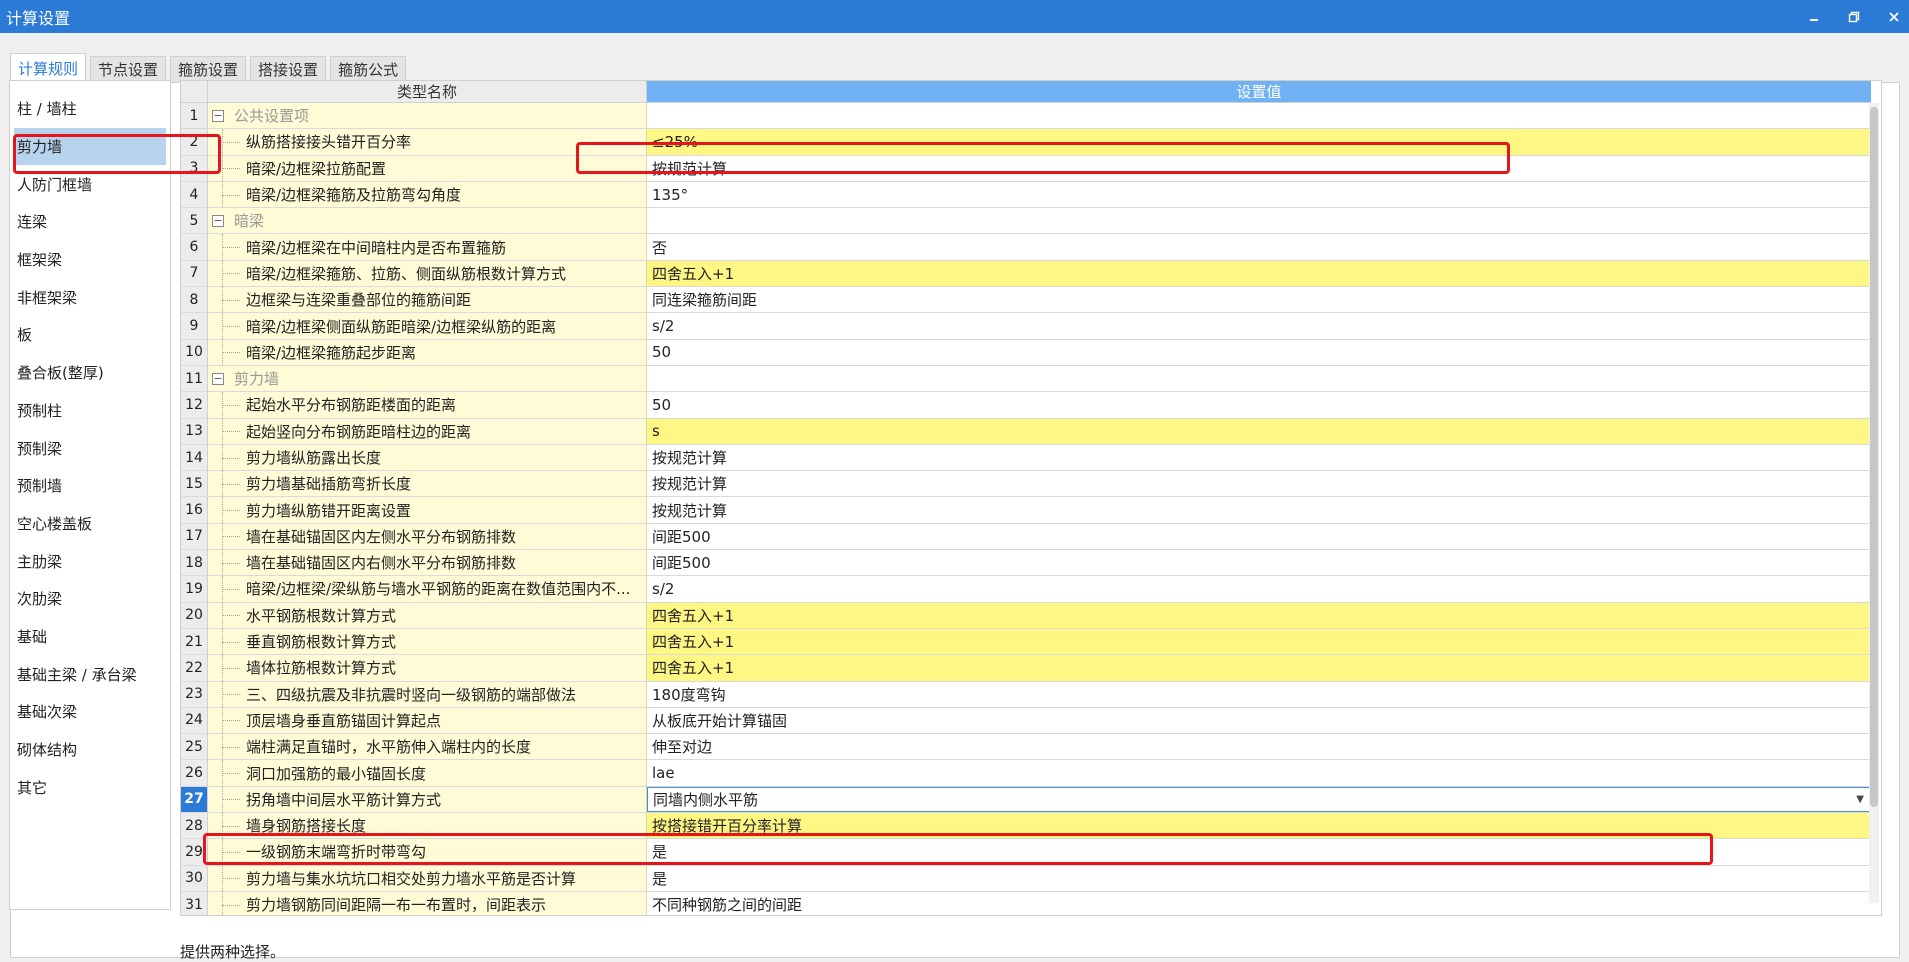  I want to click on tab-node-settings: 节点设置, so click(128, 69).